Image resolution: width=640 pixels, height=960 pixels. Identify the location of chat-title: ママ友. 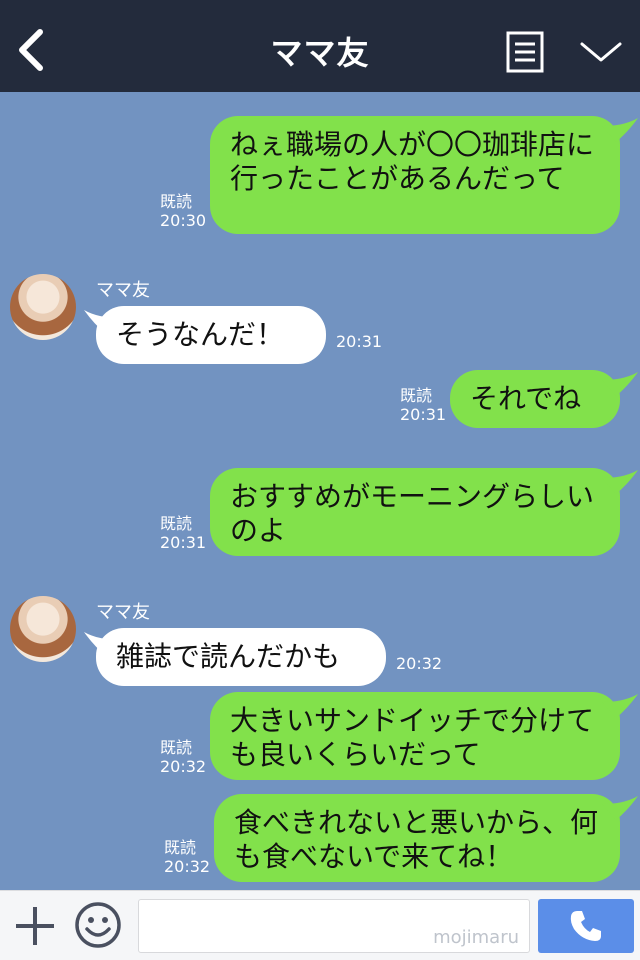
(320, 53).